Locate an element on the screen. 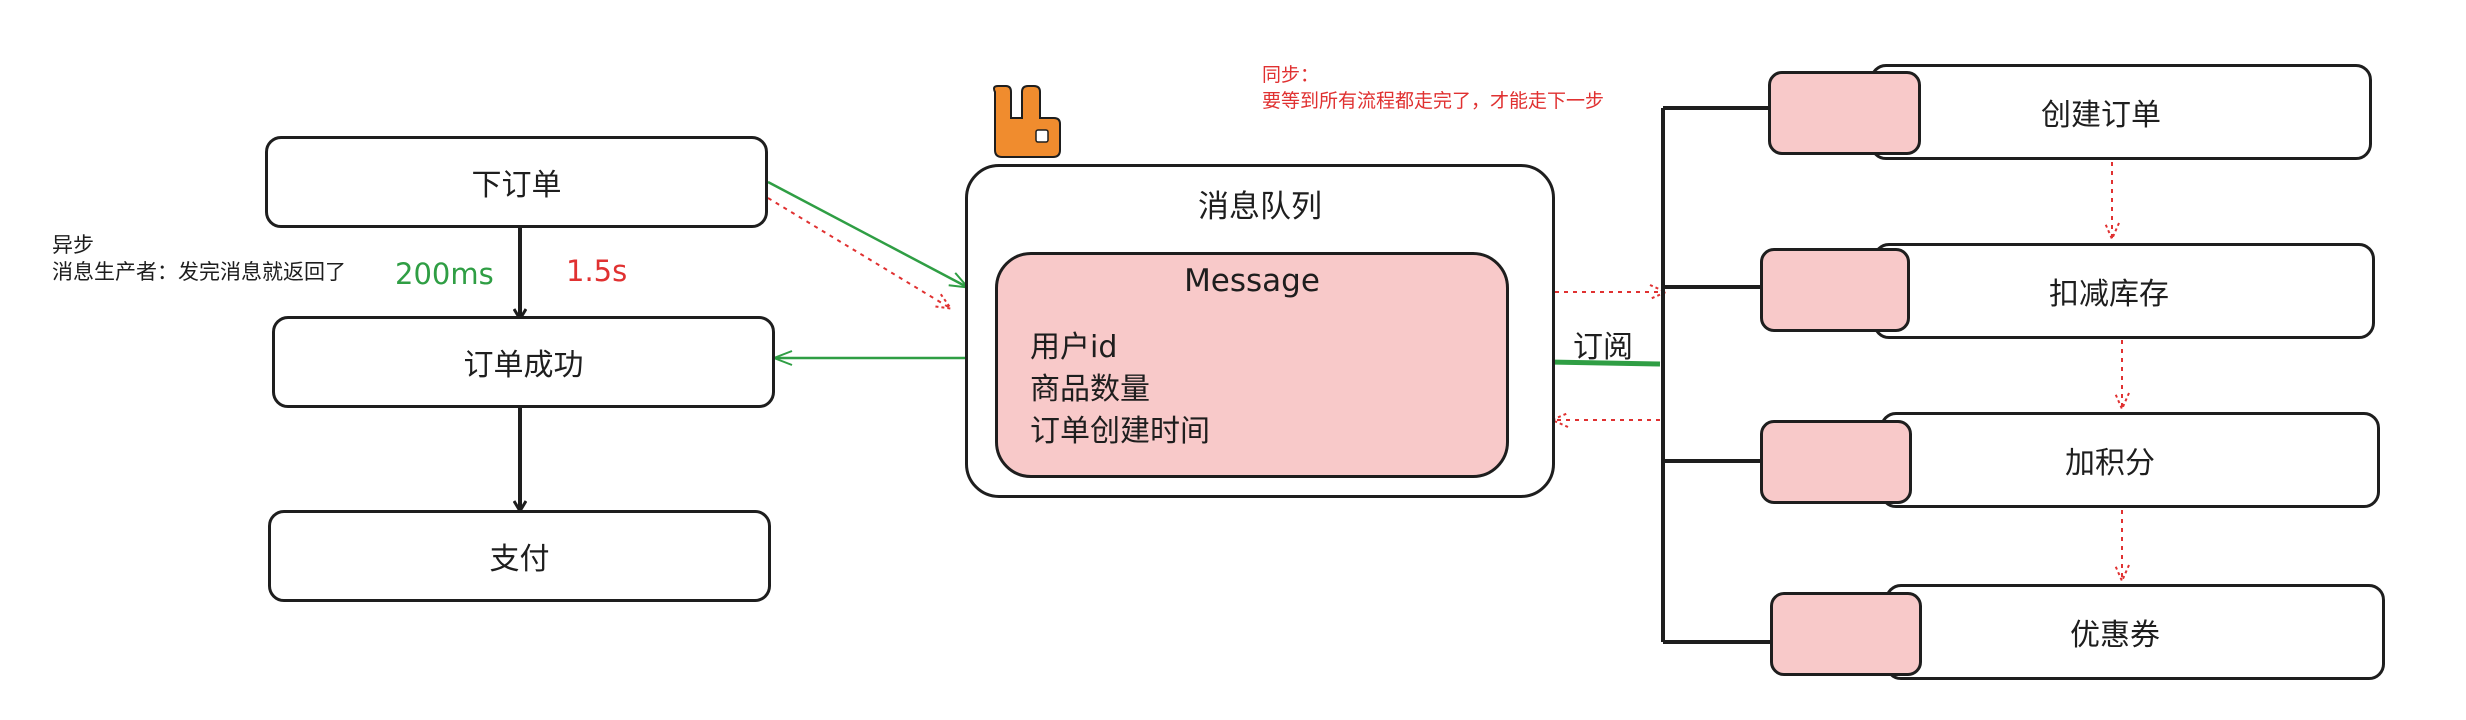 The height and width of the screenshot is (720, 2466). step-add-points: 加积分 is located at coordinates (2130, 460).